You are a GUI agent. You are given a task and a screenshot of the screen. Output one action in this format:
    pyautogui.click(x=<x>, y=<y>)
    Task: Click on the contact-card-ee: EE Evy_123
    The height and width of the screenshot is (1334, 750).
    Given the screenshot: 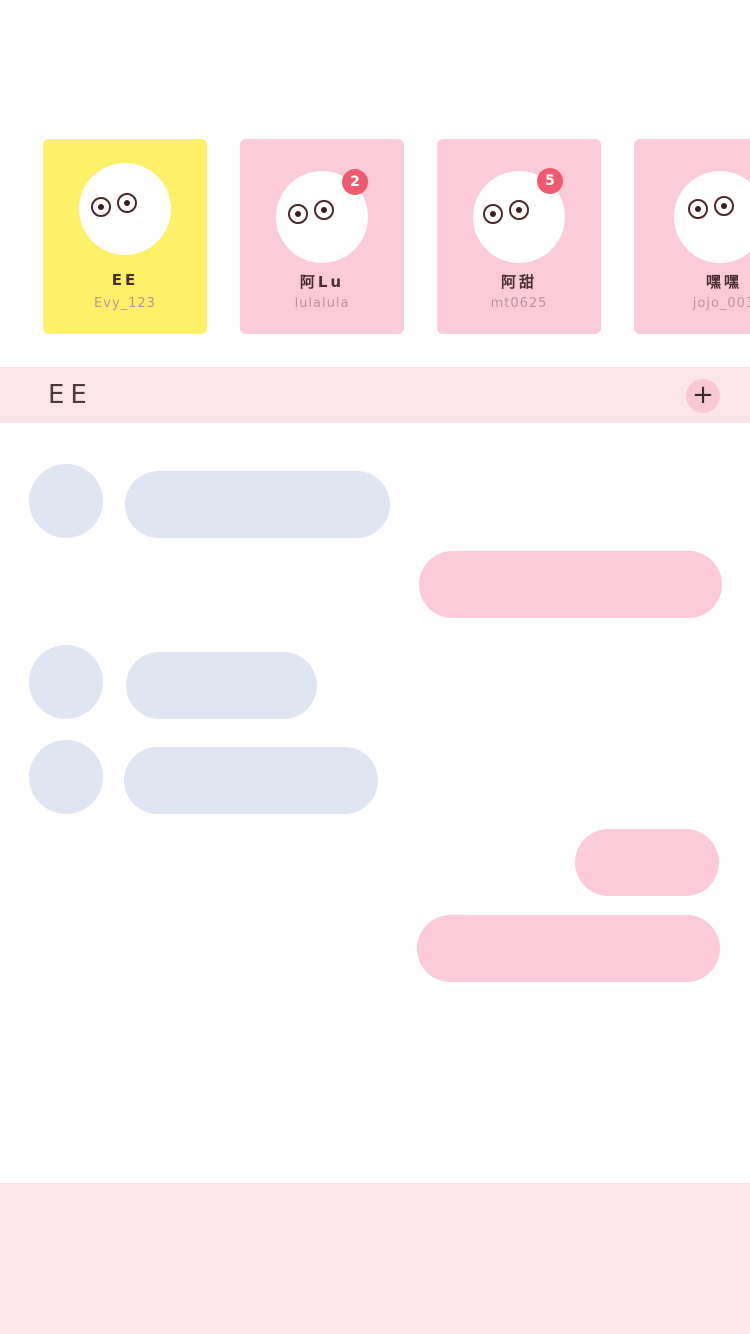 What is the action you would take?
    pyautogui.click(x=125, y=236)
    